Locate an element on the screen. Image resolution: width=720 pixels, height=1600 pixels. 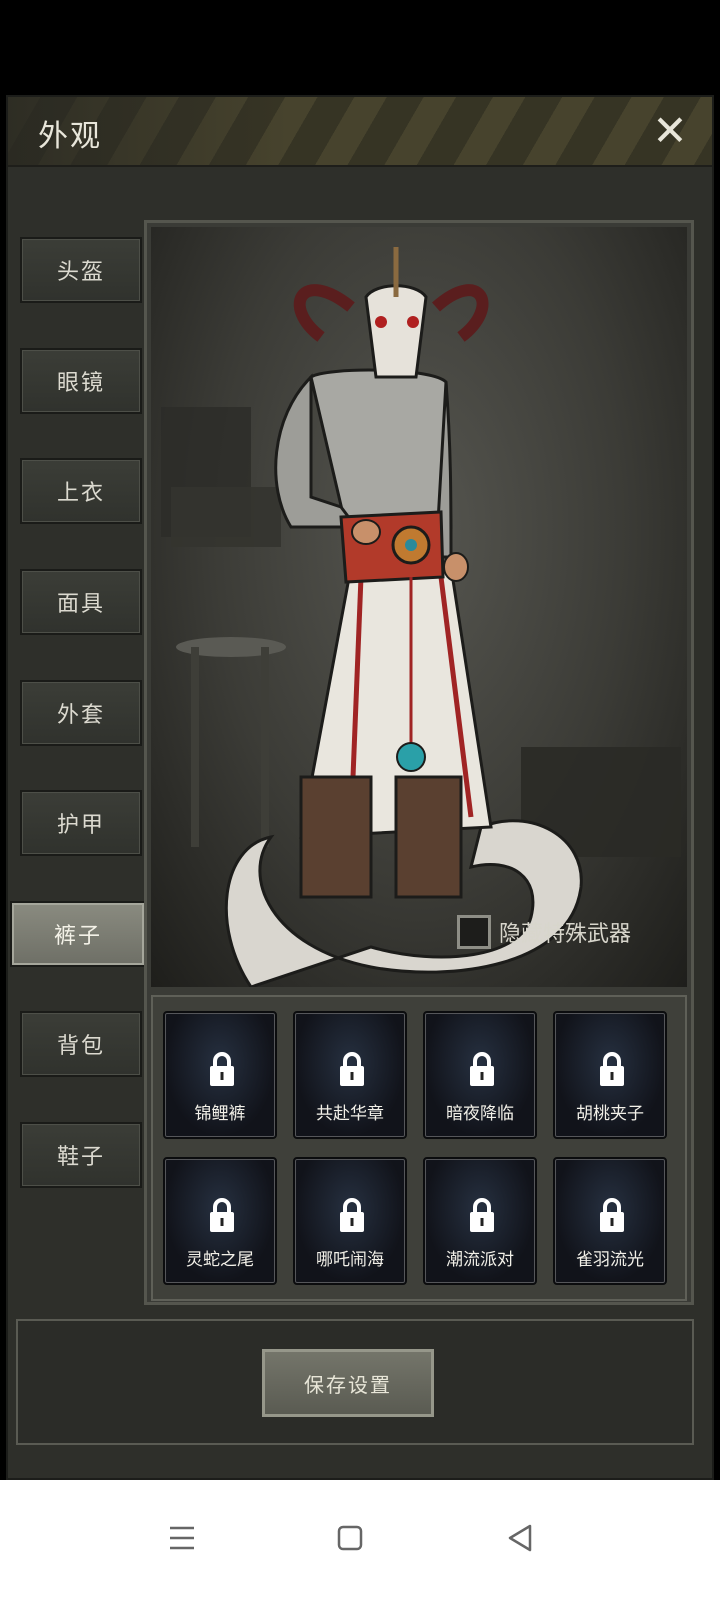
tab-helmet: 头盔 is located at coordinates (81, 270).